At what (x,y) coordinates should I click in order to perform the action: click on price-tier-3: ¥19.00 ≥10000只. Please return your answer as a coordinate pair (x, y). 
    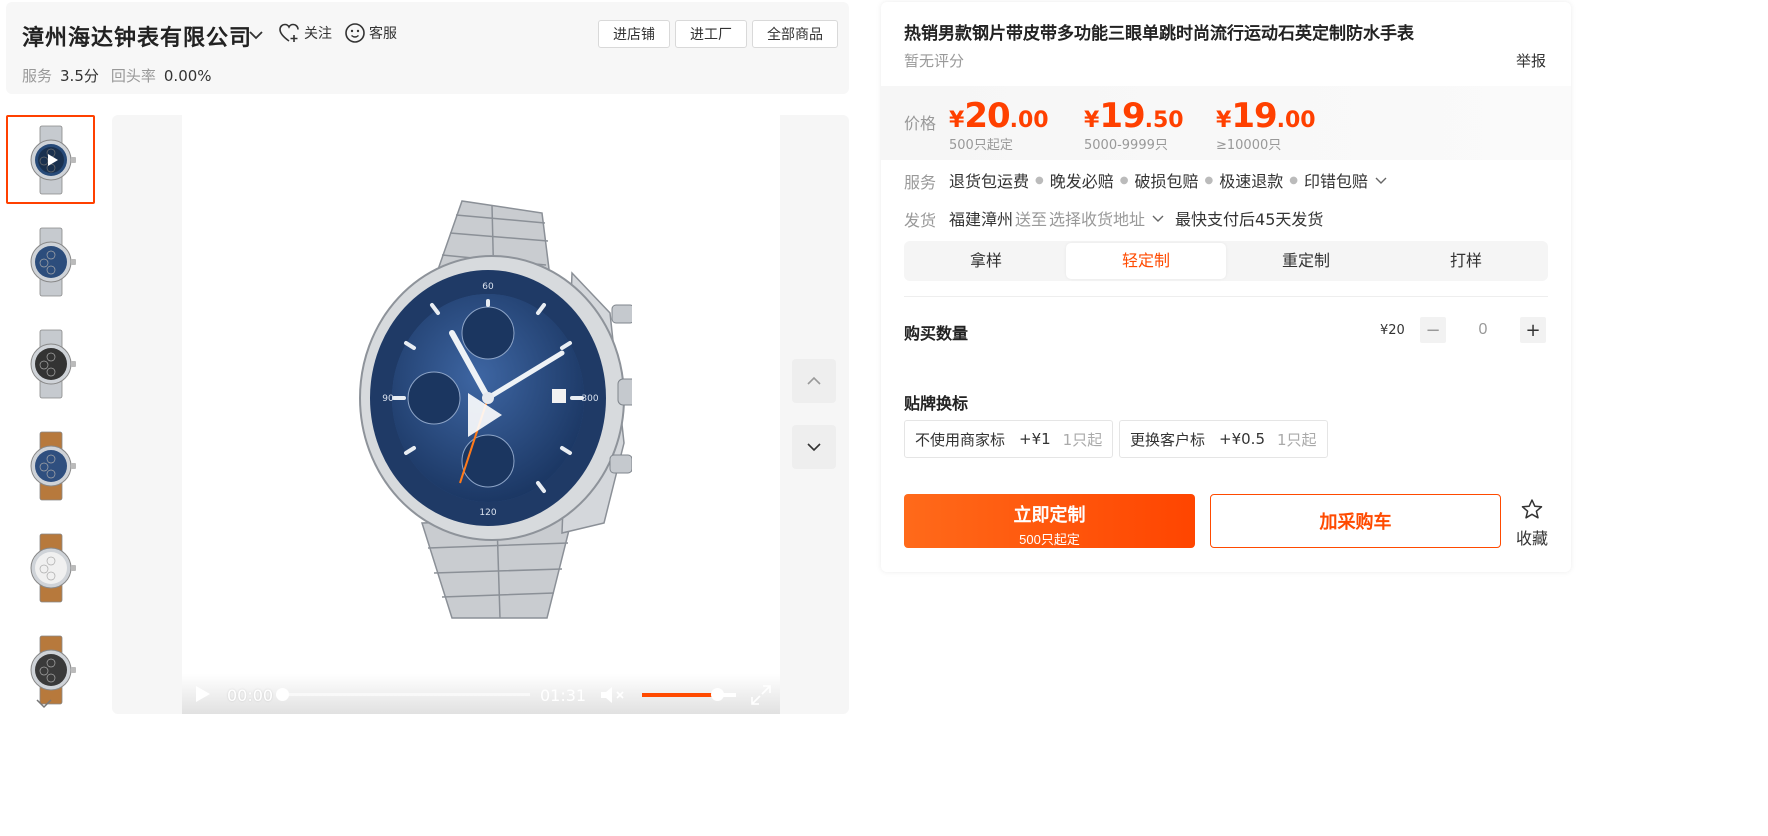
    Looking at the image, I should click on (1266, 124).